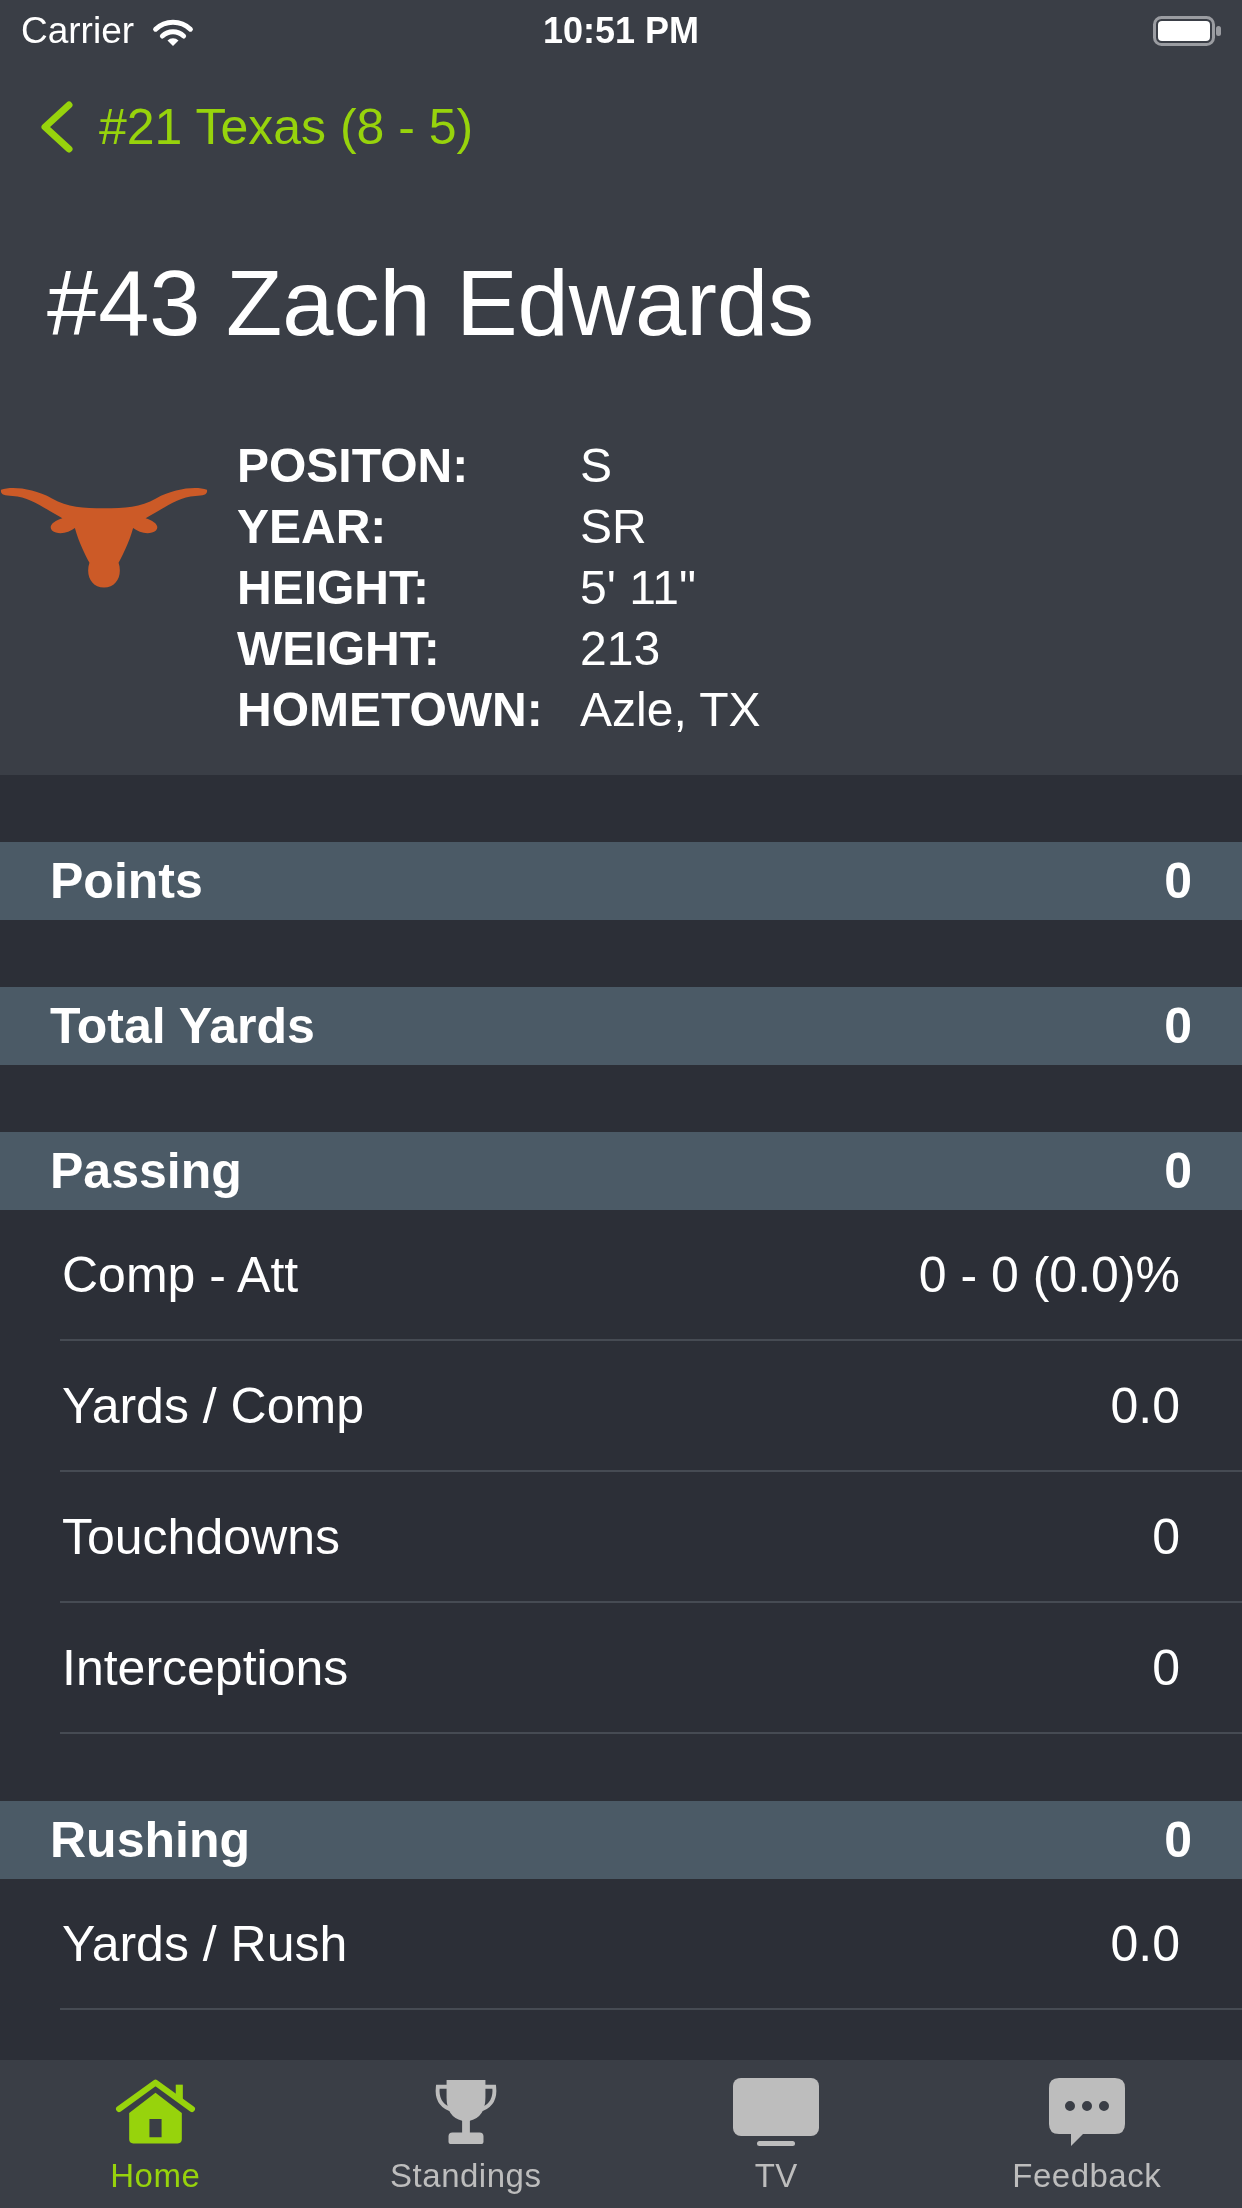  Describe the element at coordinates (333, 588) in the screenshot. I see `detail-label: HEIGHT:` at that location.